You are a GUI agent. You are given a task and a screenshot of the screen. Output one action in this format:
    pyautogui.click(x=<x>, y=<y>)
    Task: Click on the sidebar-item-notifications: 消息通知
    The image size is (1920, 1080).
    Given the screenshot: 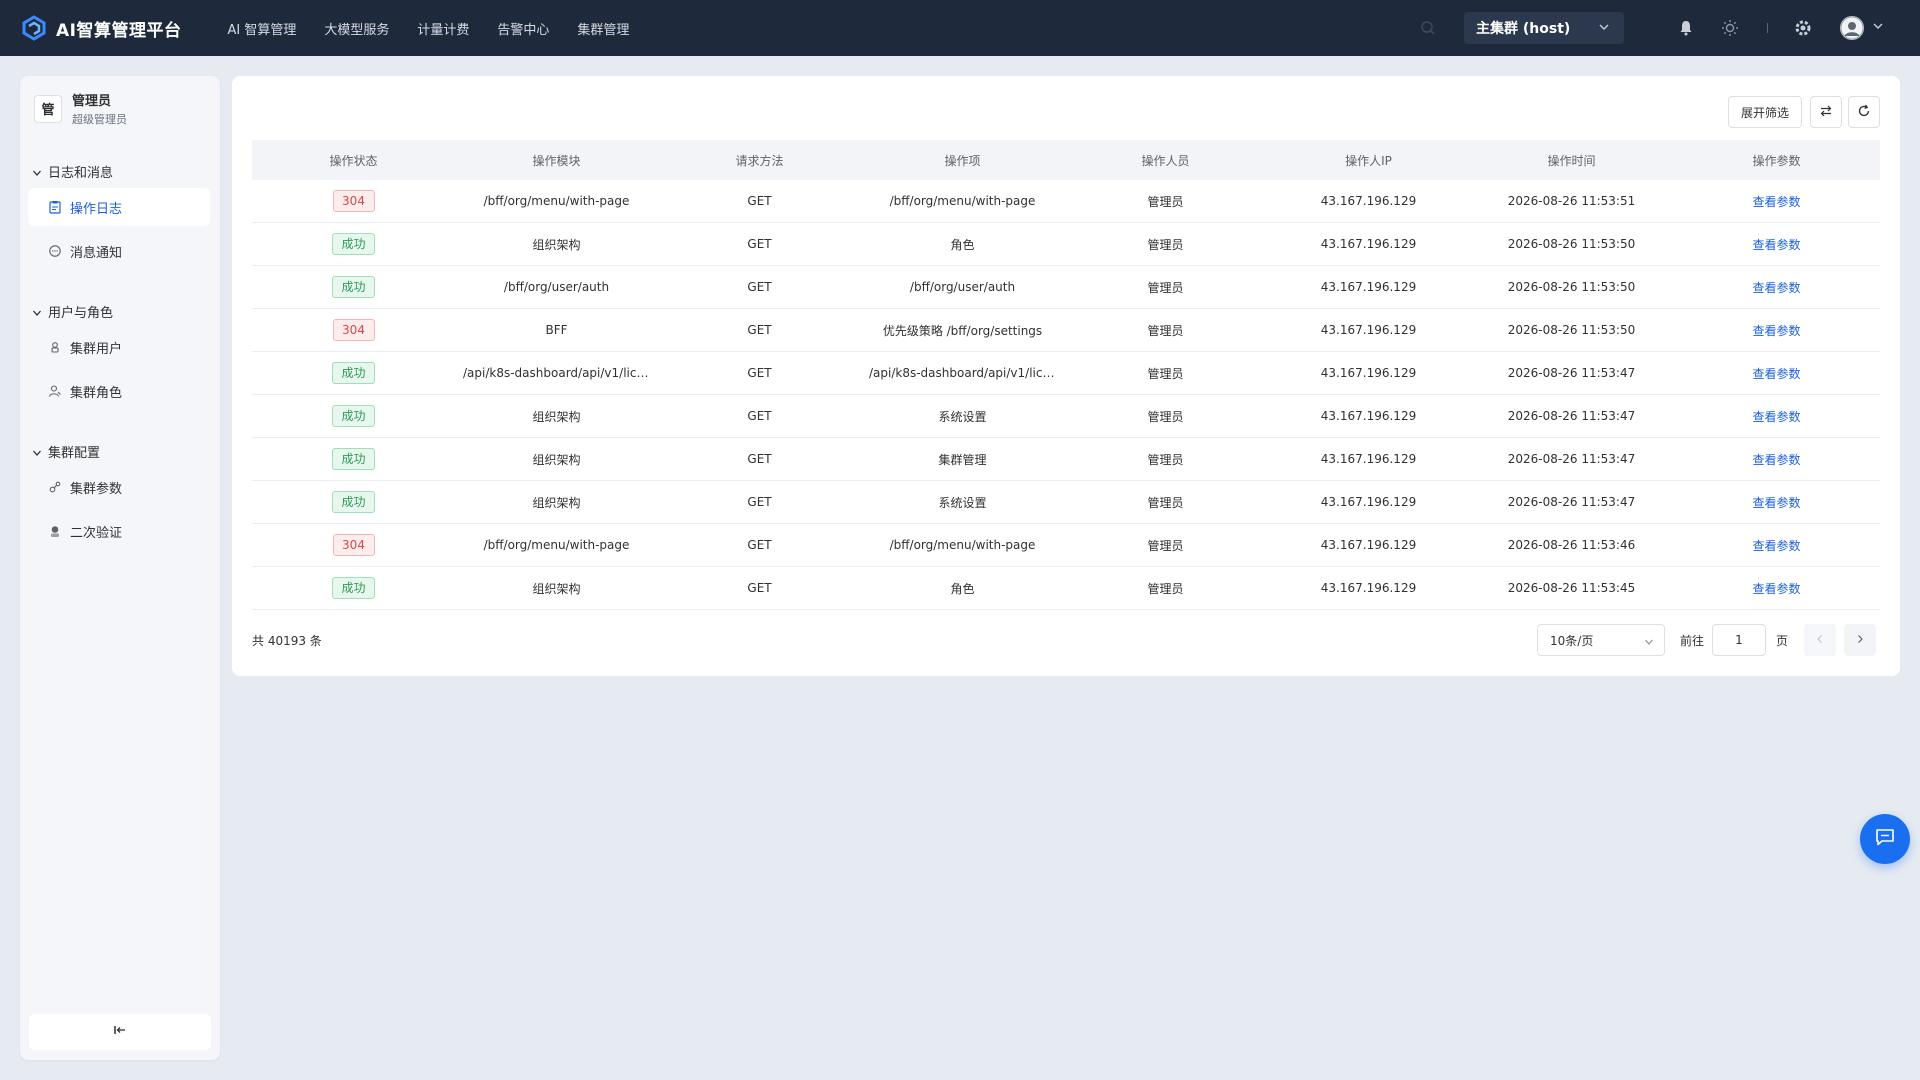 What is the action you would take?
    pyautogui.click(x=119, y=251)
    